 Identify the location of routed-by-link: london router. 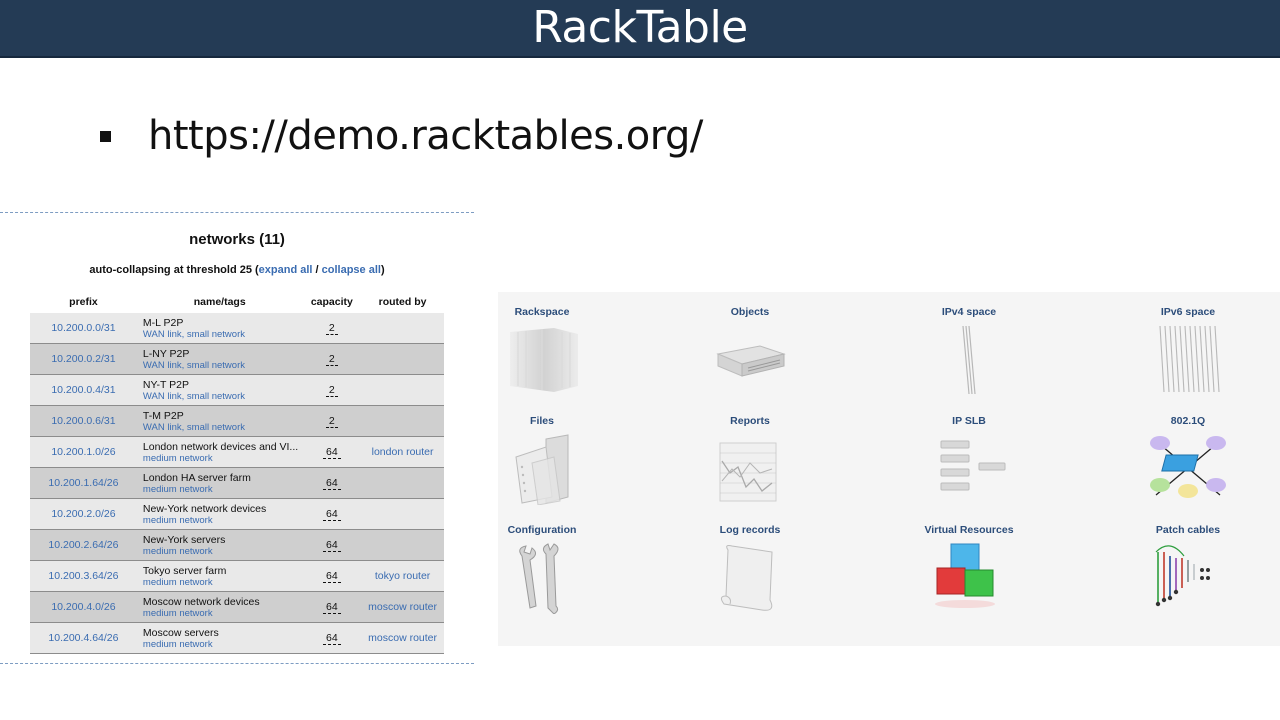
(402, 452).